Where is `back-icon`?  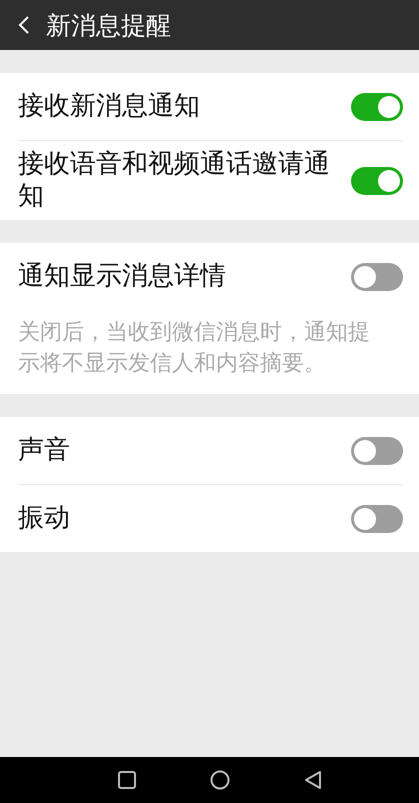
back-icon is located at coordinates (313, 780).